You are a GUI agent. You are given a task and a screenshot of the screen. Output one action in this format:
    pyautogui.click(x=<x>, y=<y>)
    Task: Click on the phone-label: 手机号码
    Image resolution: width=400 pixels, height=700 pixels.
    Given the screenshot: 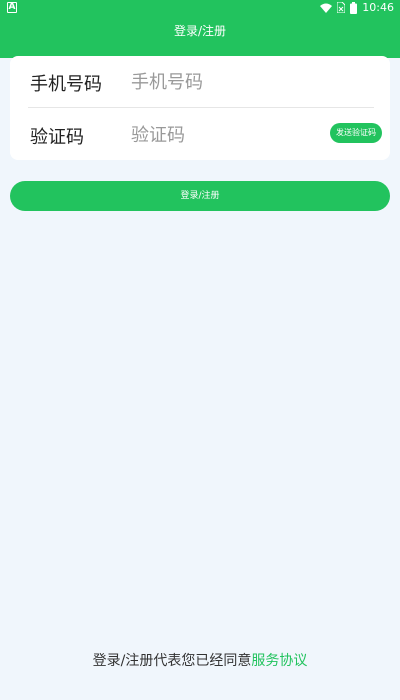 What is the action you would take?
    pyautogui.click(x=66, y=84)
    